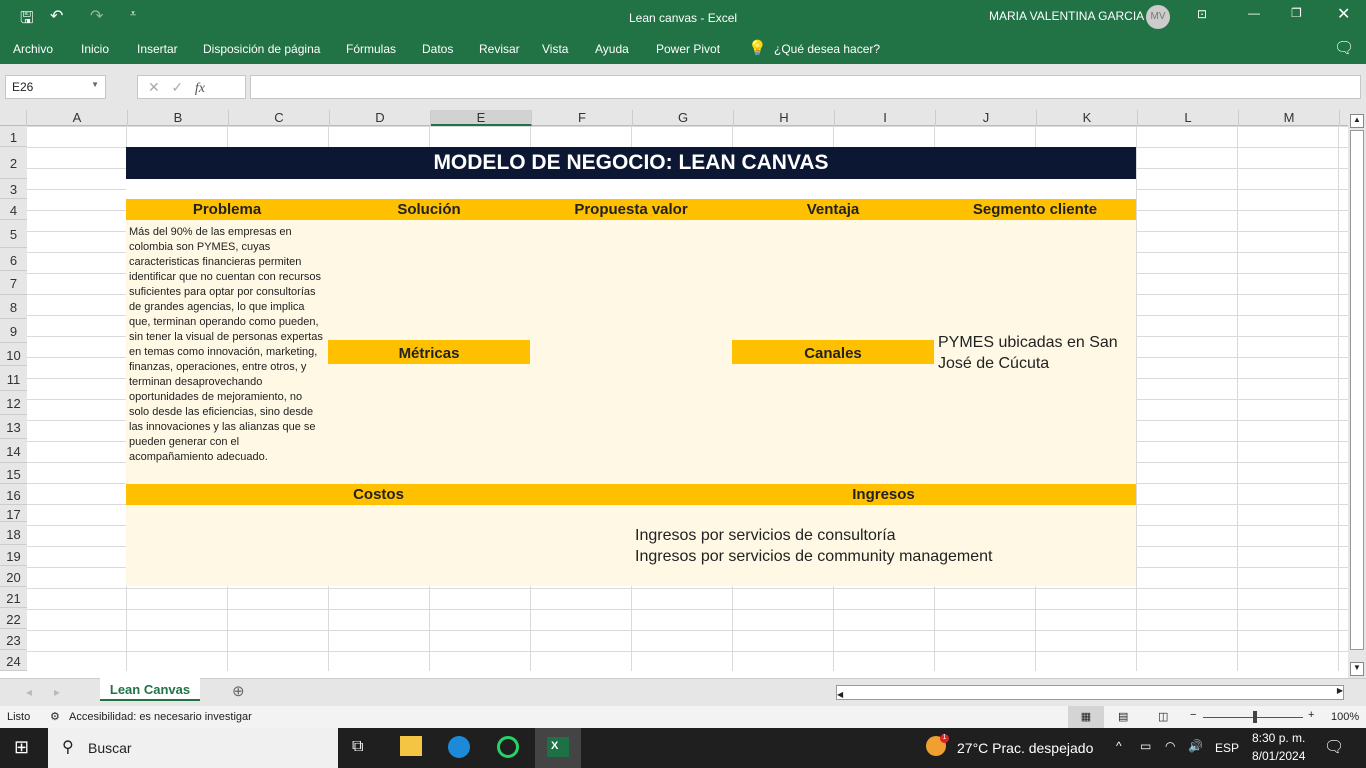  I want to click on column-header-b: B, so click(178, 118).